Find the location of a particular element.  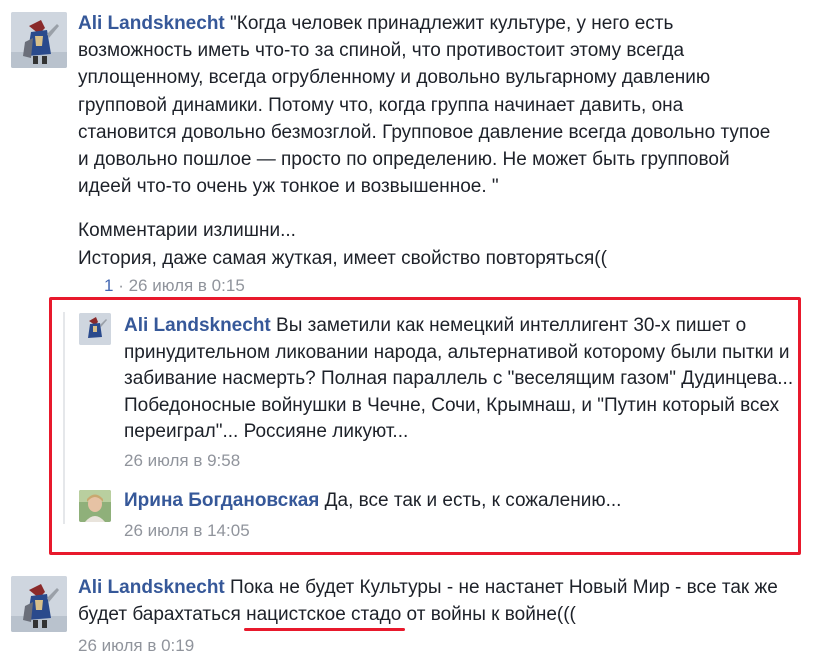

reply-timestamp: 26 июля в 14:05 is located at coordinates (187, 531).